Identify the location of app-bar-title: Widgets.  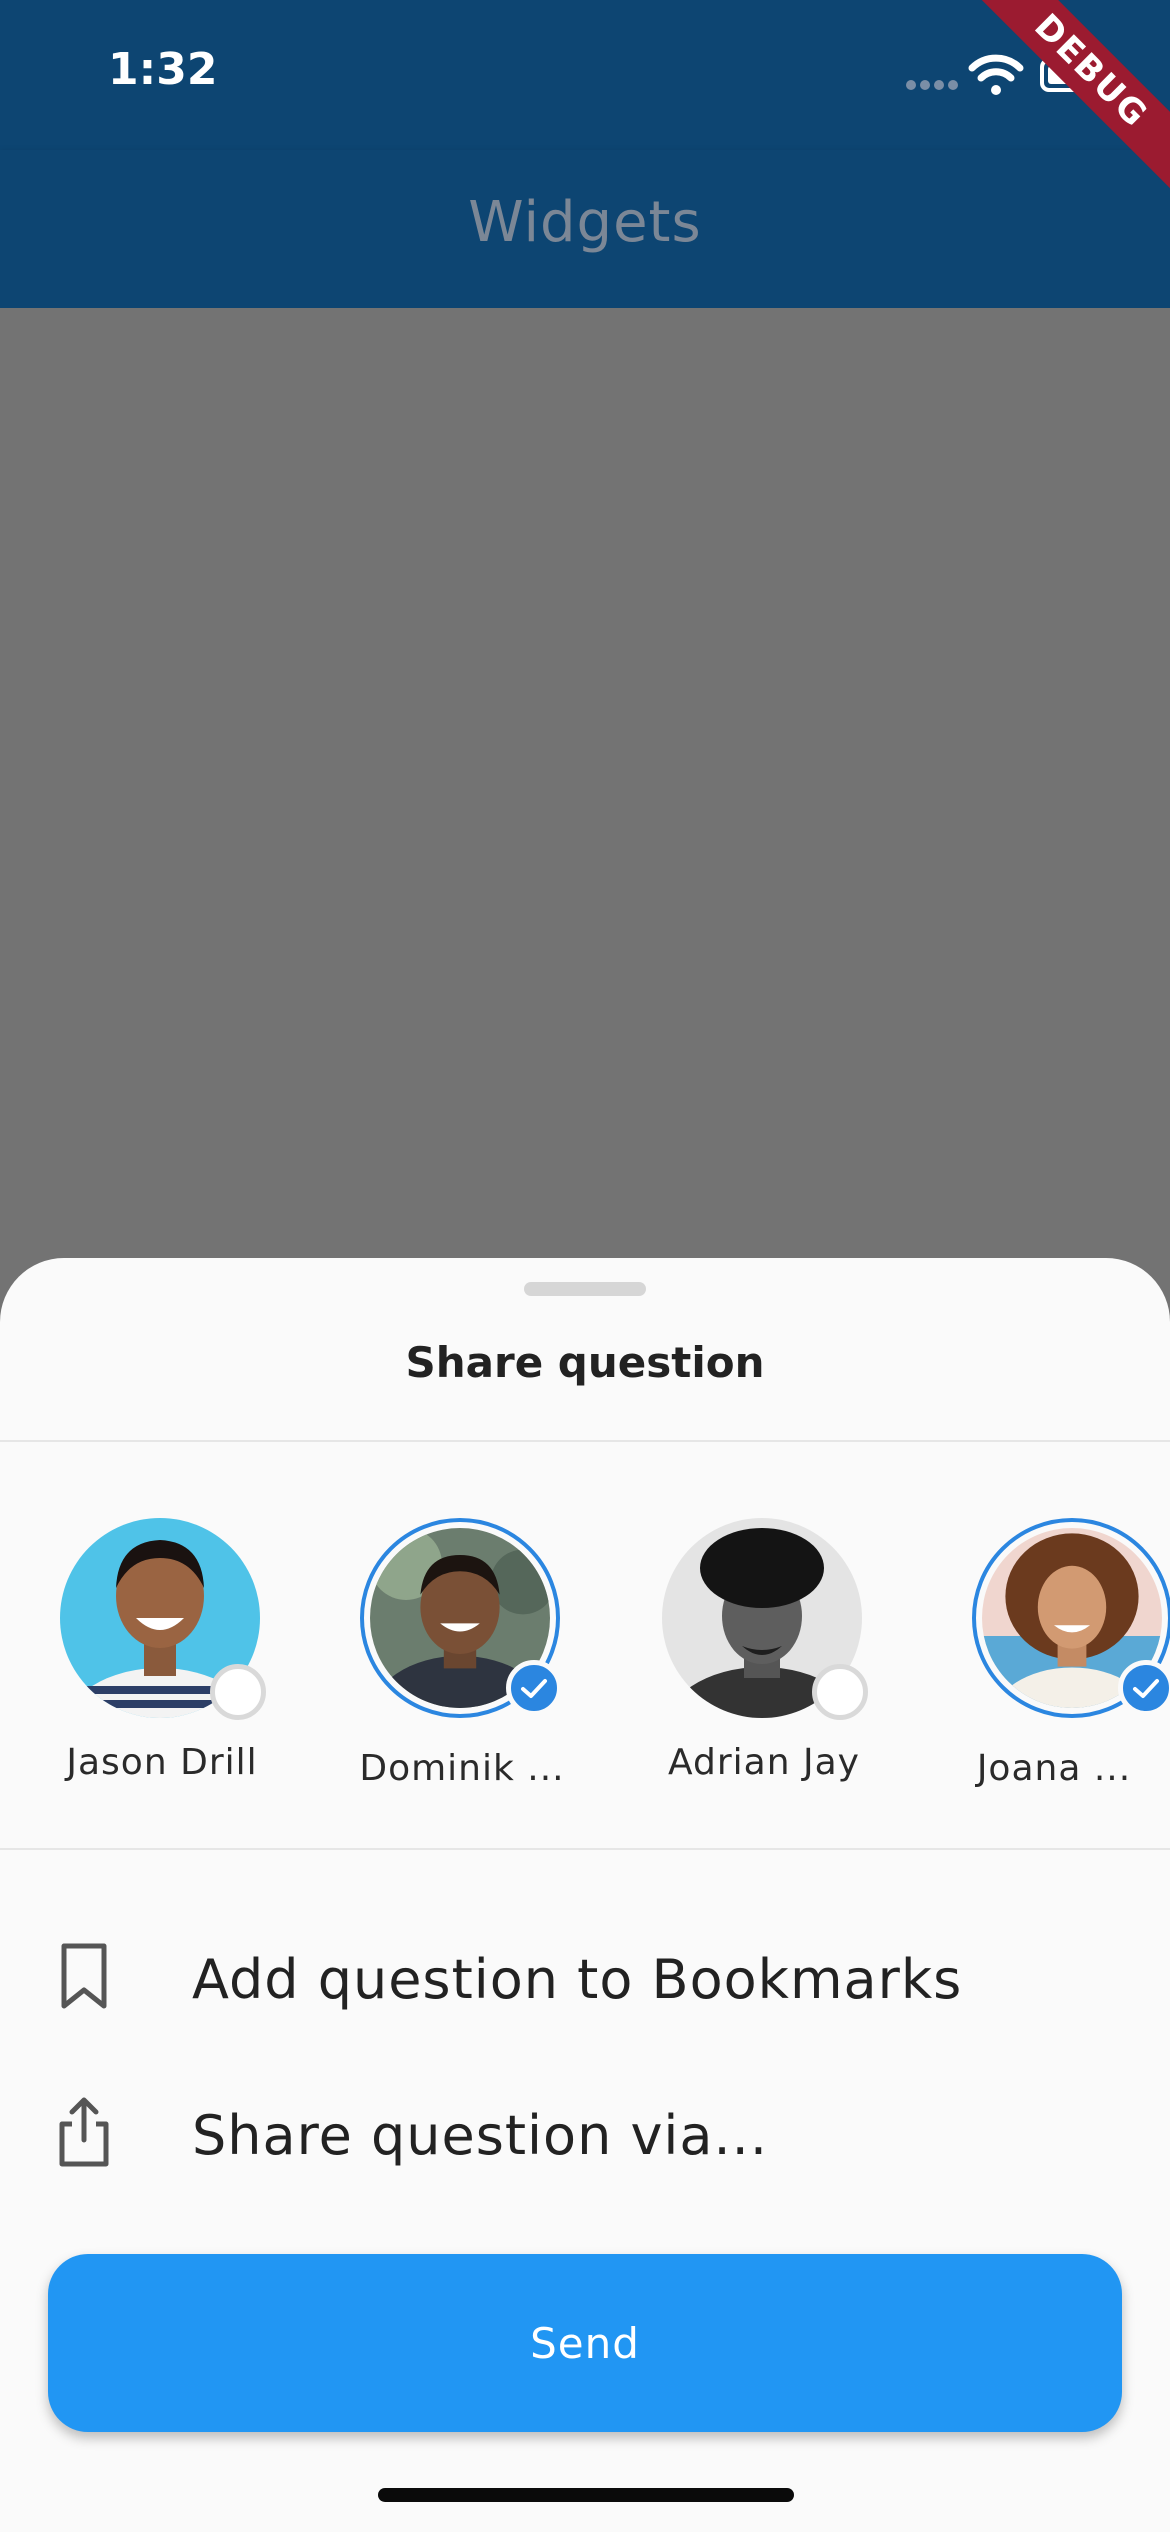
(585, 222).